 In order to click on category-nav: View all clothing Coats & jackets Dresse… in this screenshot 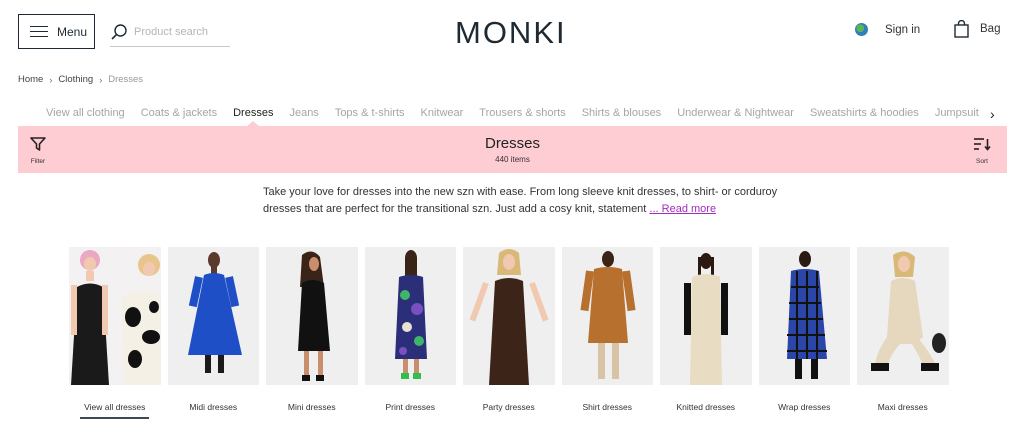, I will do `click(516, 116)`.